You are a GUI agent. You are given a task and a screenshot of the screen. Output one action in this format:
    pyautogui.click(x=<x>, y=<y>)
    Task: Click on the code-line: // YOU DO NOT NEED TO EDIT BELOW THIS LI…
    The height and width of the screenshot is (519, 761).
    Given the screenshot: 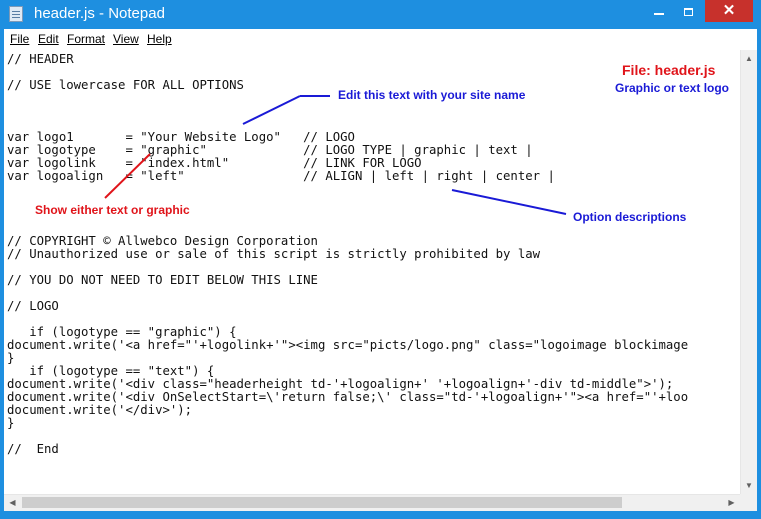 What is the action you would take?
    pyautogui.click(x=162, y=280)
    